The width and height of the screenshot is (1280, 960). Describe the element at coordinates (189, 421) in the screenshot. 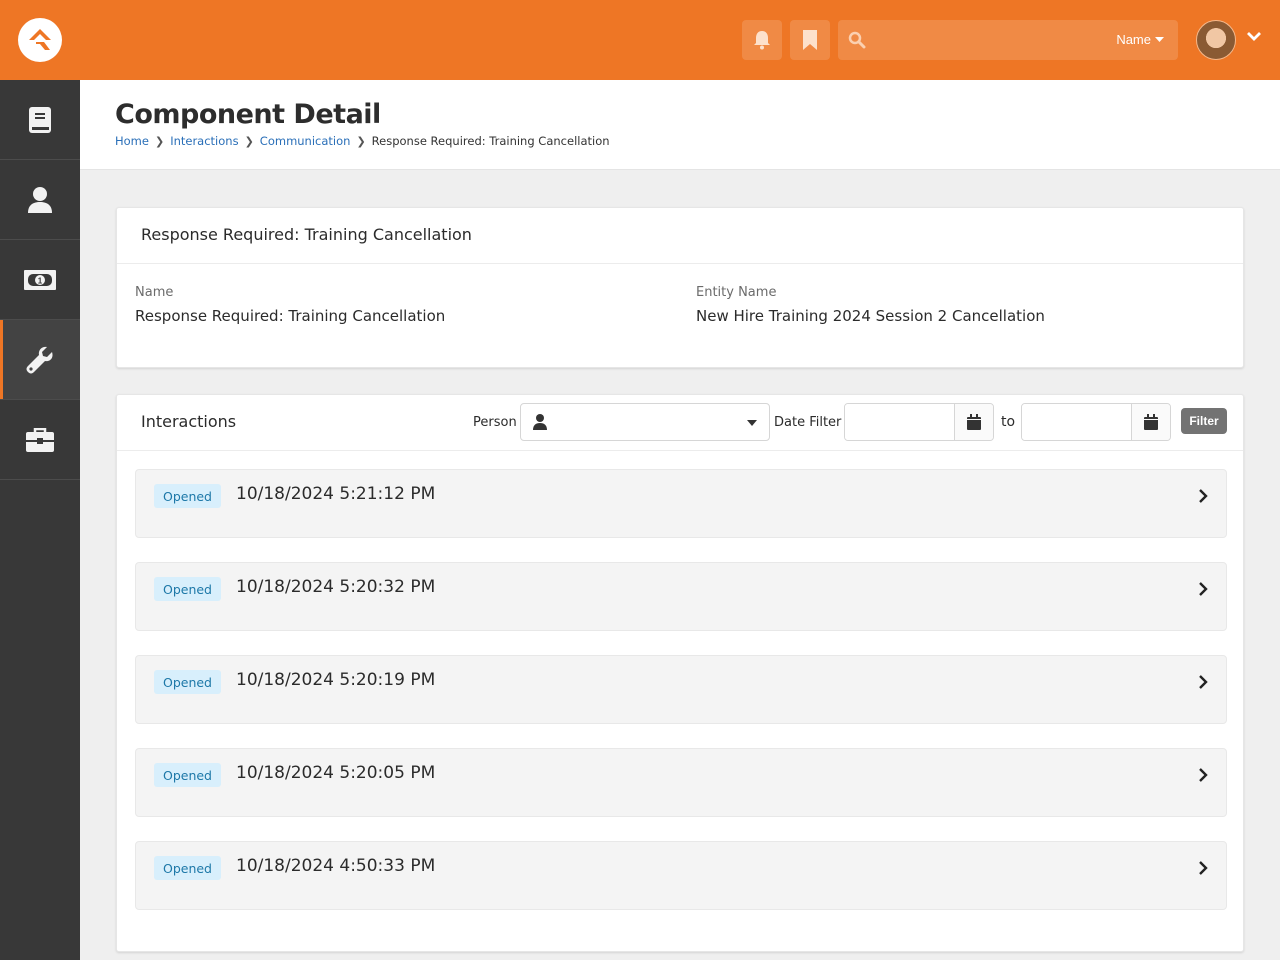

I see `interactions-title: Interactions` at that location.